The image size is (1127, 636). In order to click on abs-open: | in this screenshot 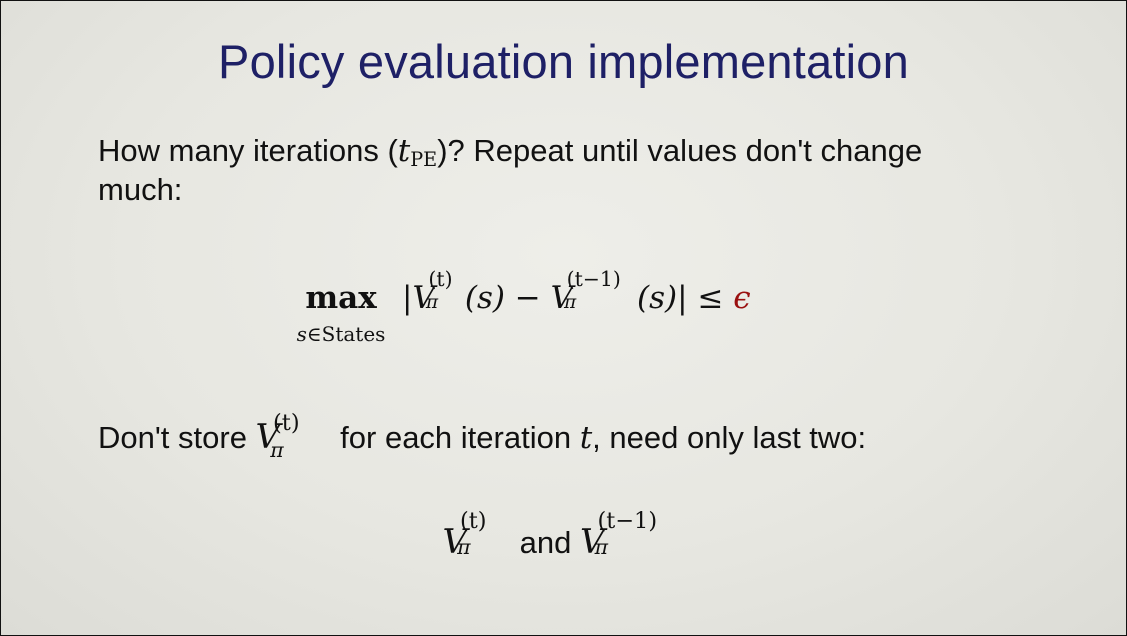, I will do `click(407, 298)`.